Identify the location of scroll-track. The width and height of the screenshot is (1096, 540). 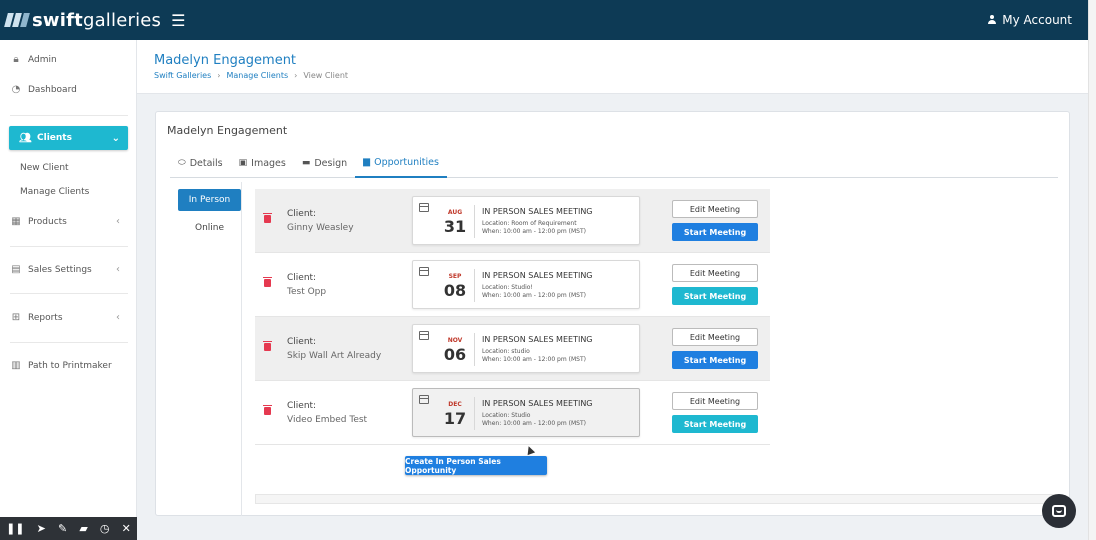
(656, 499).